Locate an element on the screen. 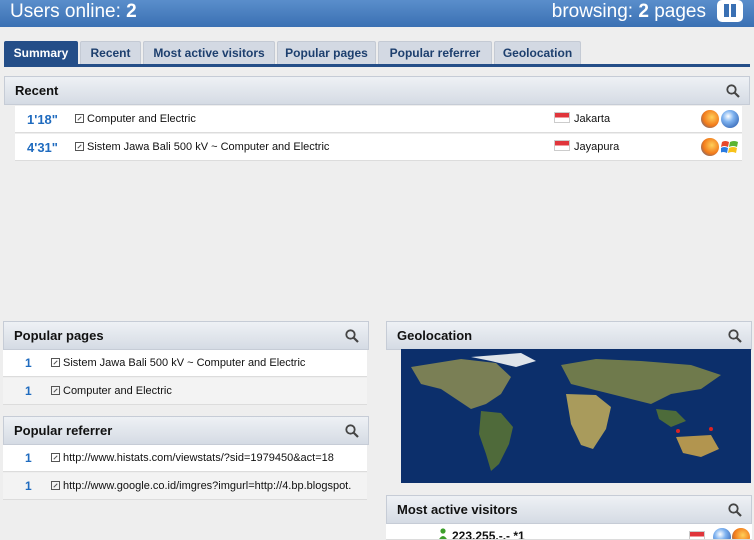 This screenshot has width=754, height=540. recent-row: 1'18" Computer and Electric Jakarta is located at coordinates (378, 119).